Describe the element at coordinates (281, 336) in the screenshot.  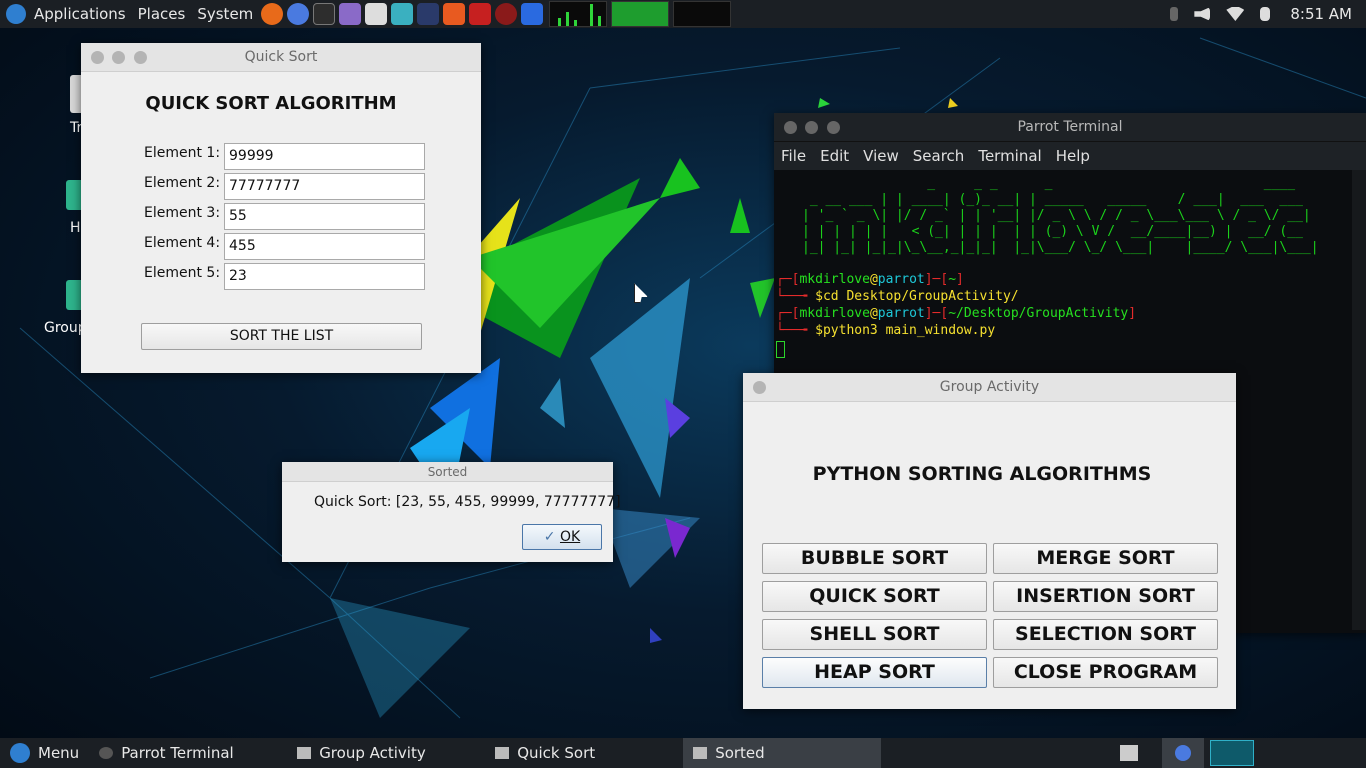
I see `sort-the-list-button: SORT THE LIST` at that location.